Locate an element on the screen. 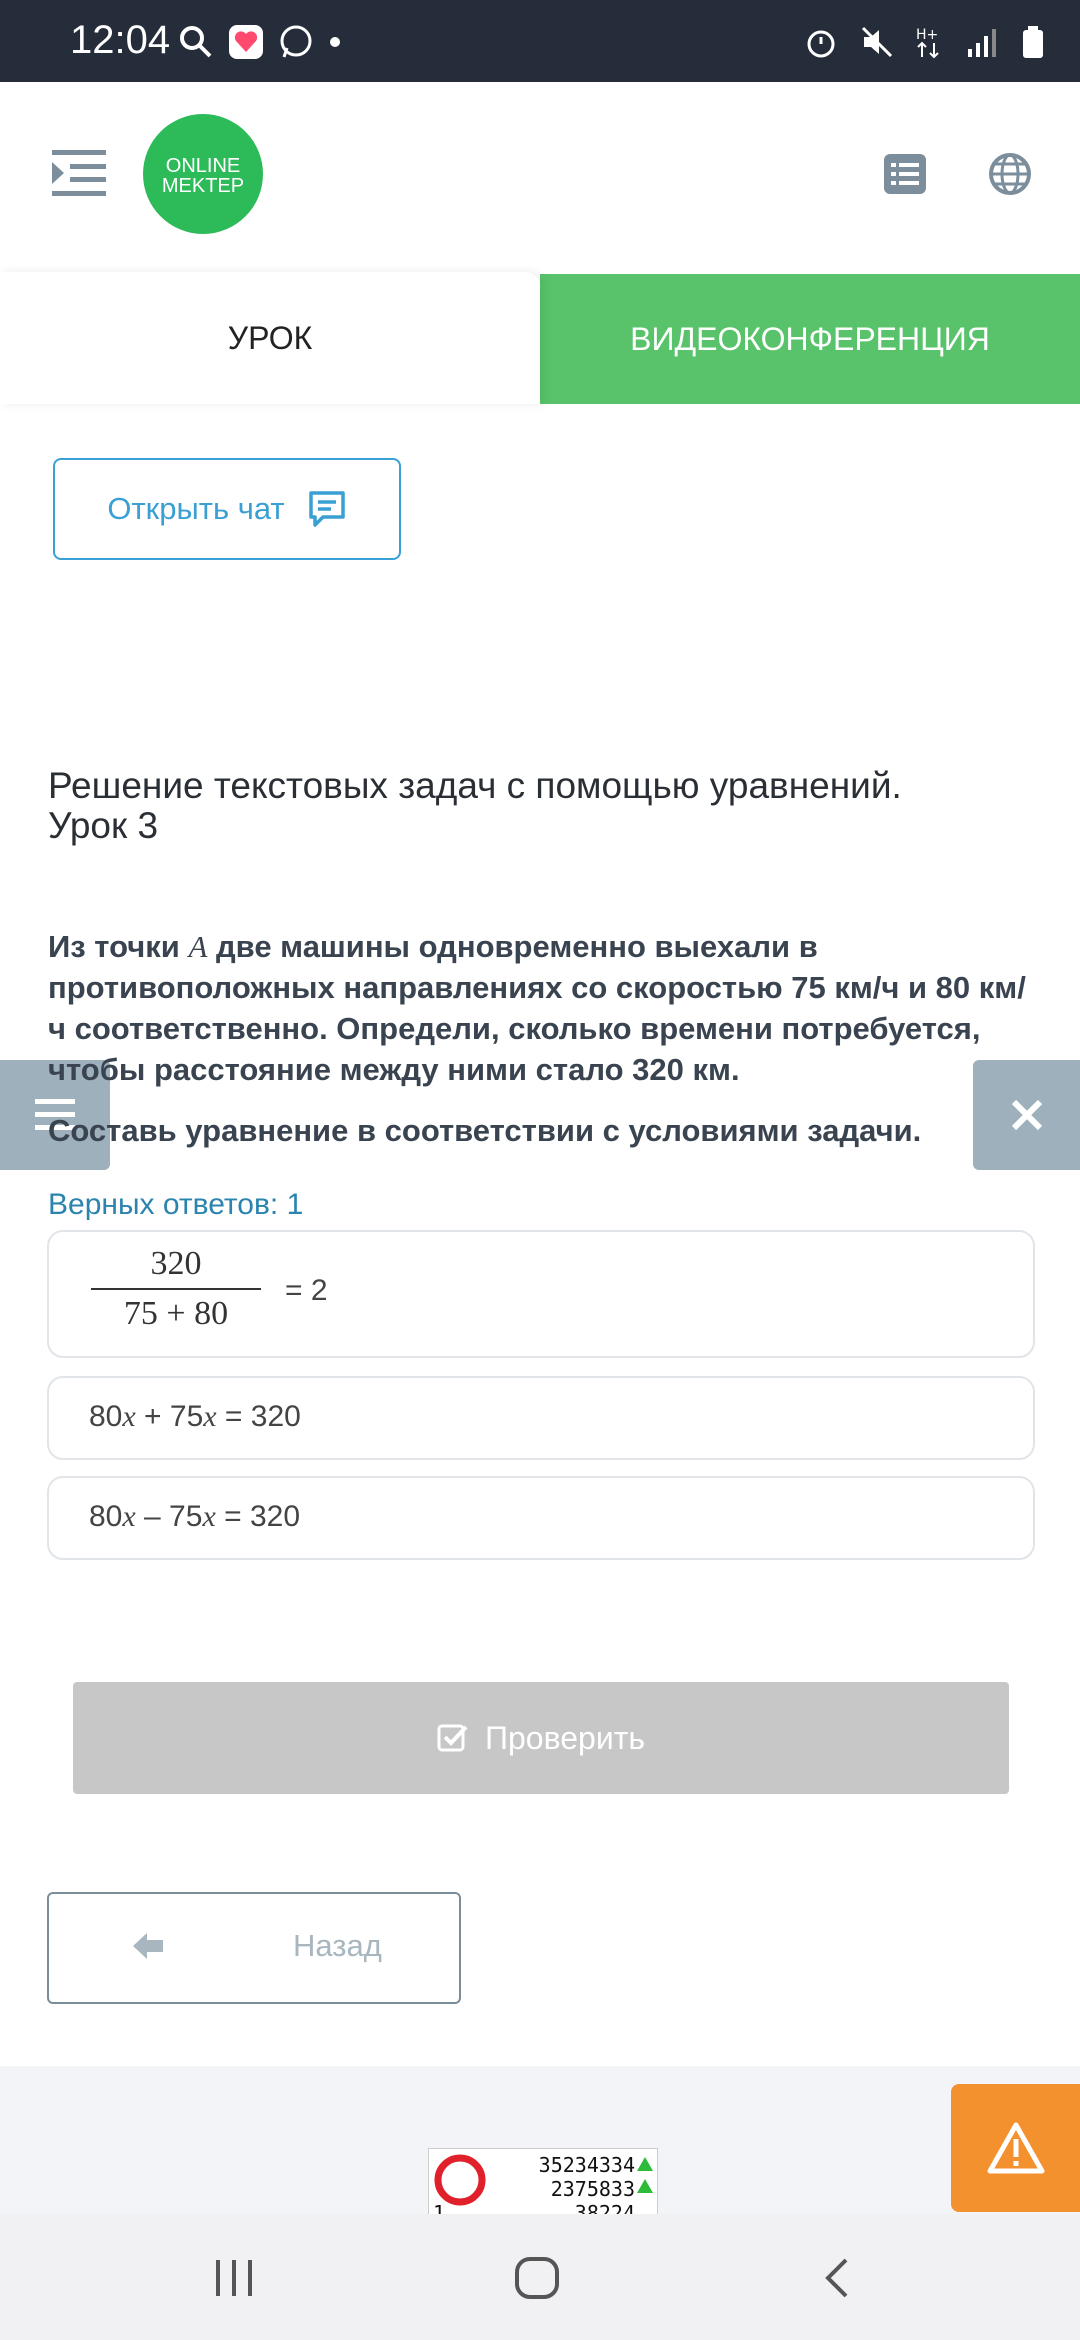  tab-lesson: УРОК is located at coordinates (270, 338).